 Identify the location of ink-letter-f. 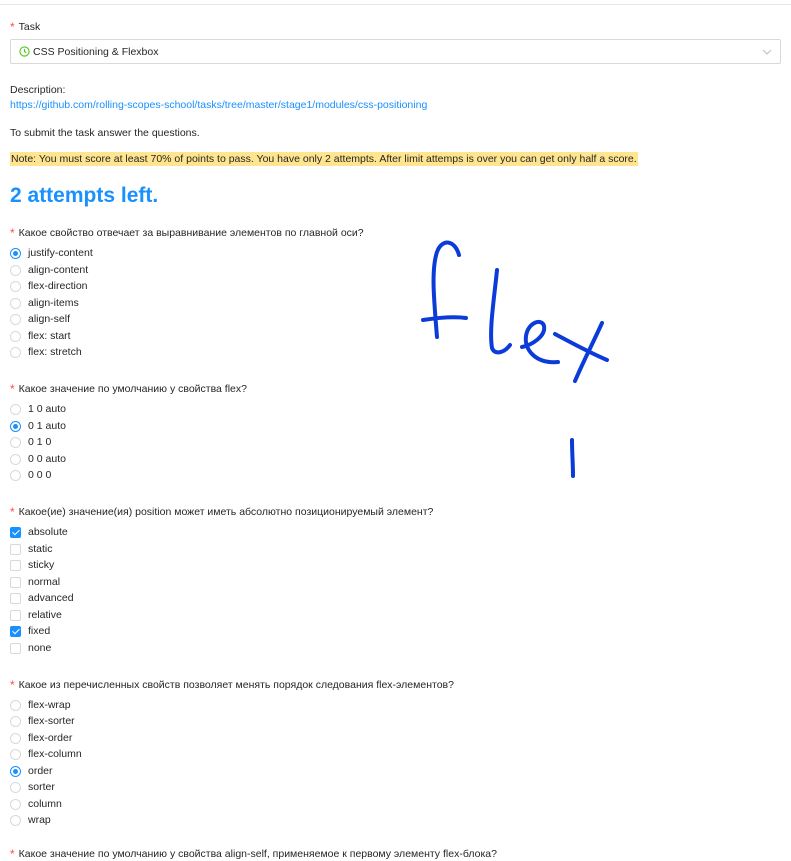
(446, 289).